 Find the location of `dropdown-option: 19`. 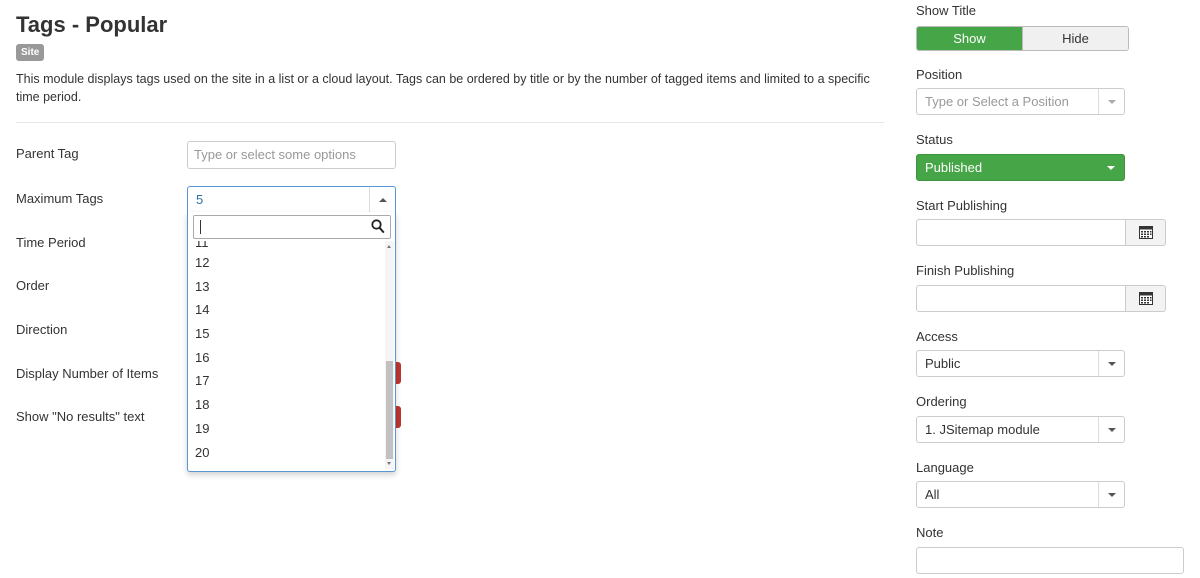

dropdown-option: 19 is located at coordinates (286, 429).